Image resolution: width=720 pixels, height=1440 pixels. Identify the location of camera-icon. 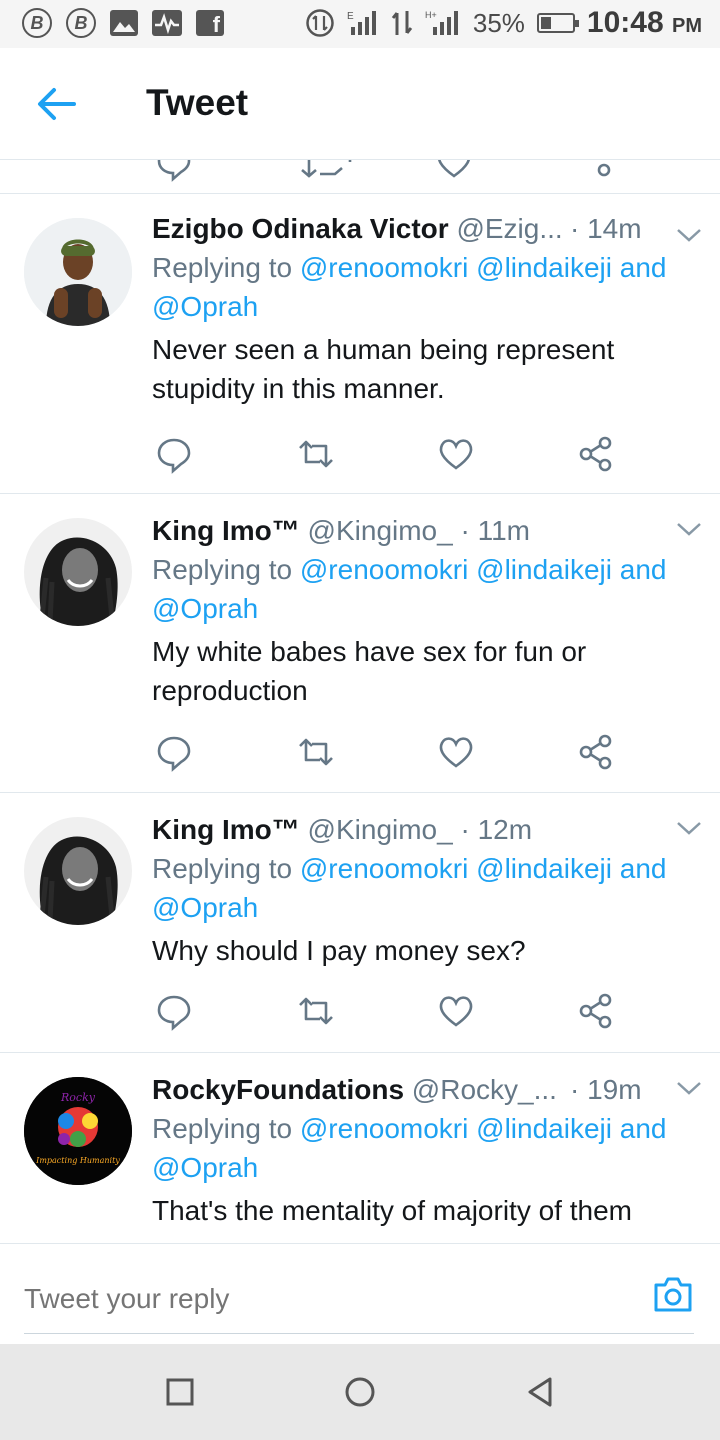
(673, 1294).